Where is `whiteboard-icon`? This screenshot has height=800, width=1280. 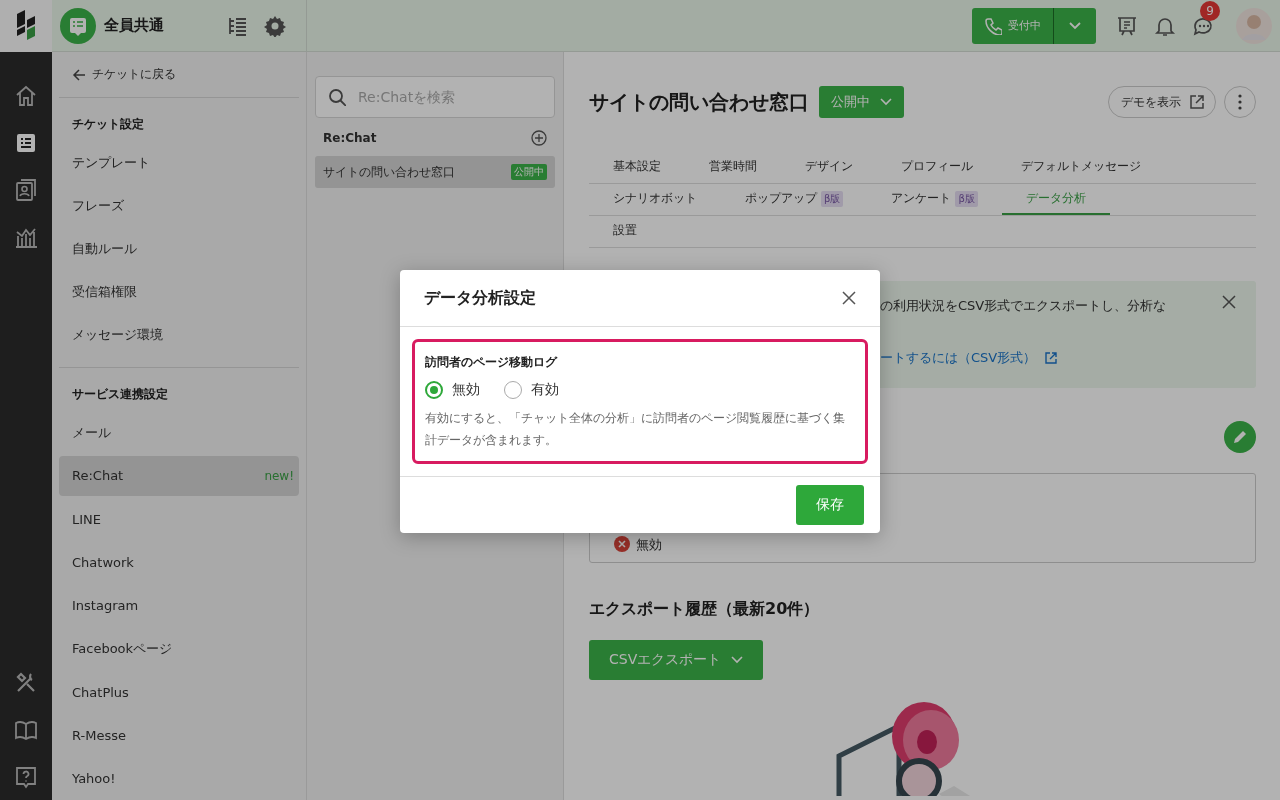
whiteboard-icon is located at coordinates (1127, 25).